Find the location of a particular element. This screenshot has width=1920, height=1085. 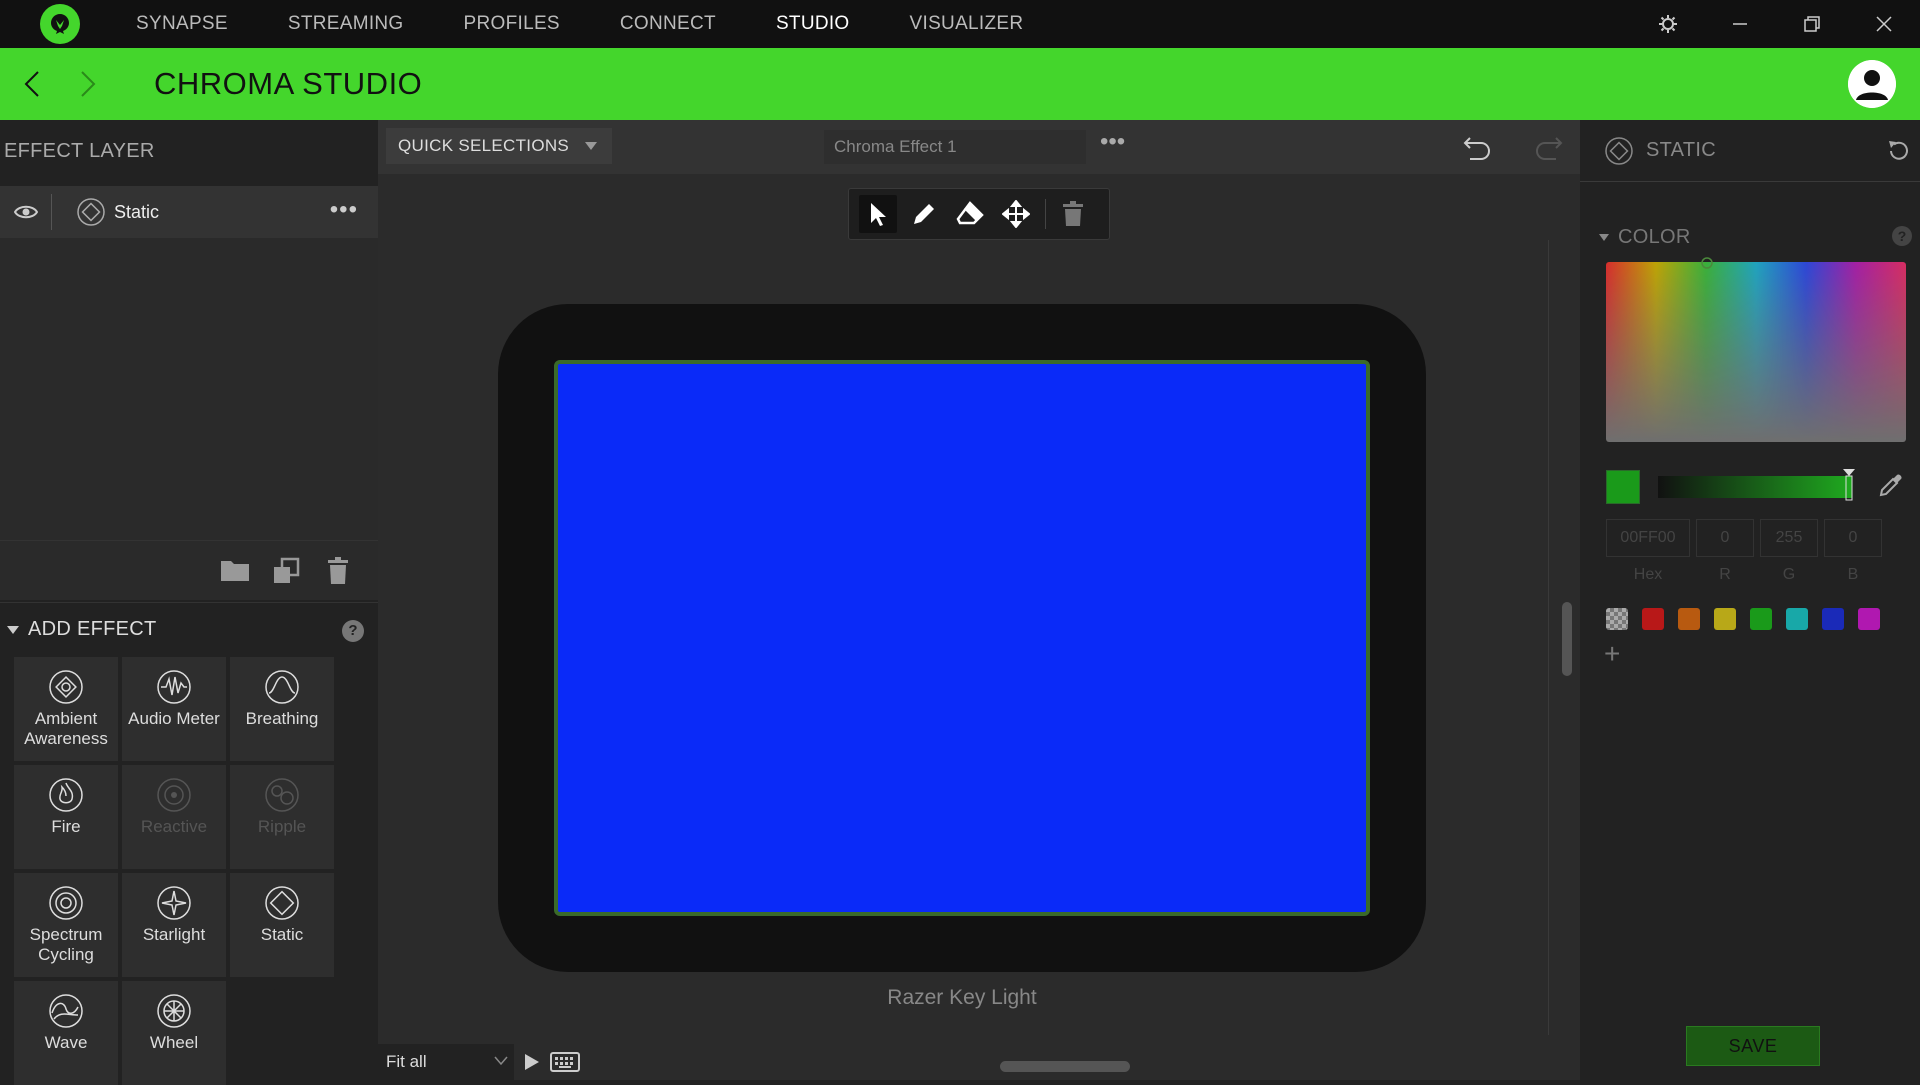

keyboard-icon is located at coordinates (565, 1062).